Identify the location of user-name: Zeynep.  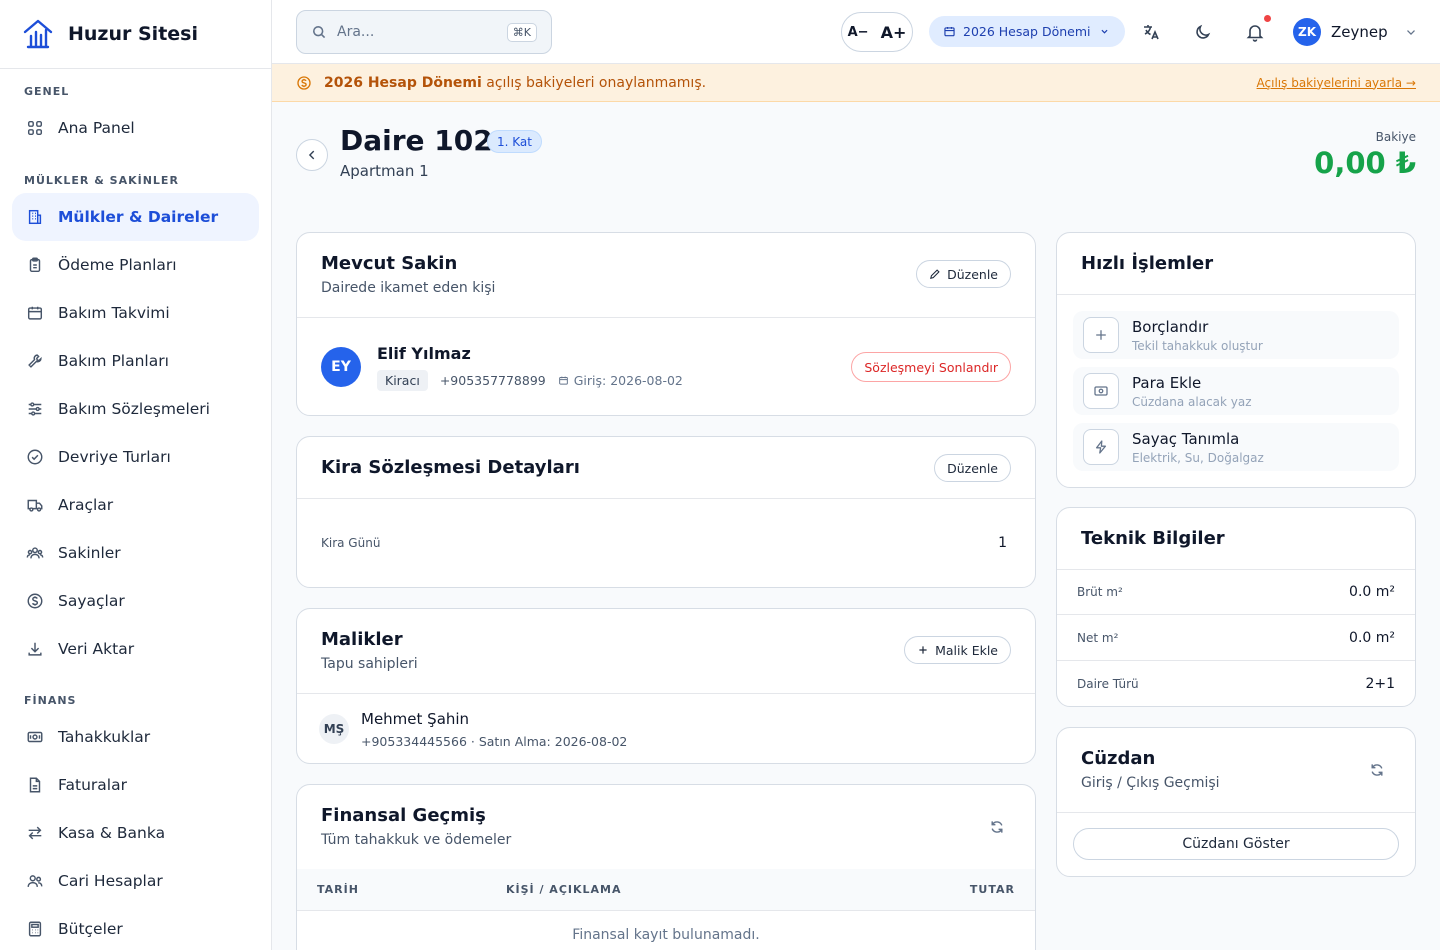
(1359, 32).